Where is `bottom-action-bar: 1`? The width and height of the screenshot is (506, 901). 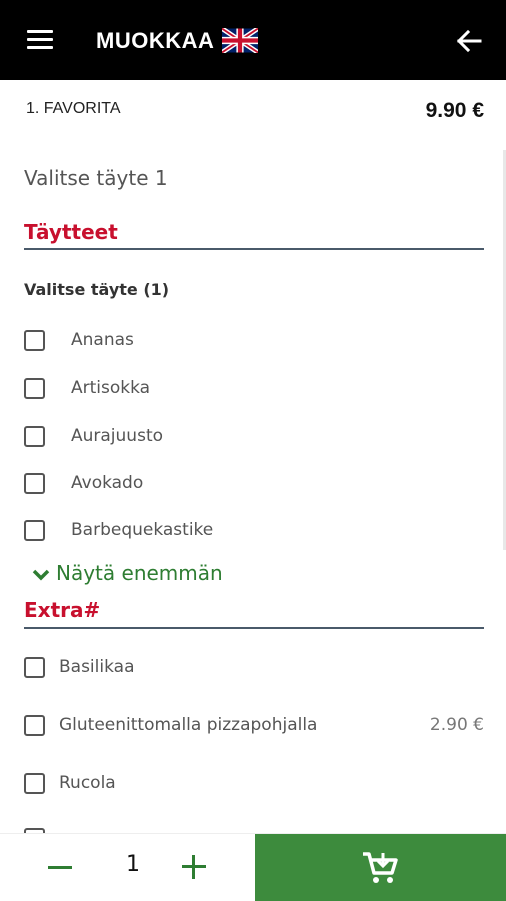
bottom-action-bar: 1 is located at coordinates (253, 867).